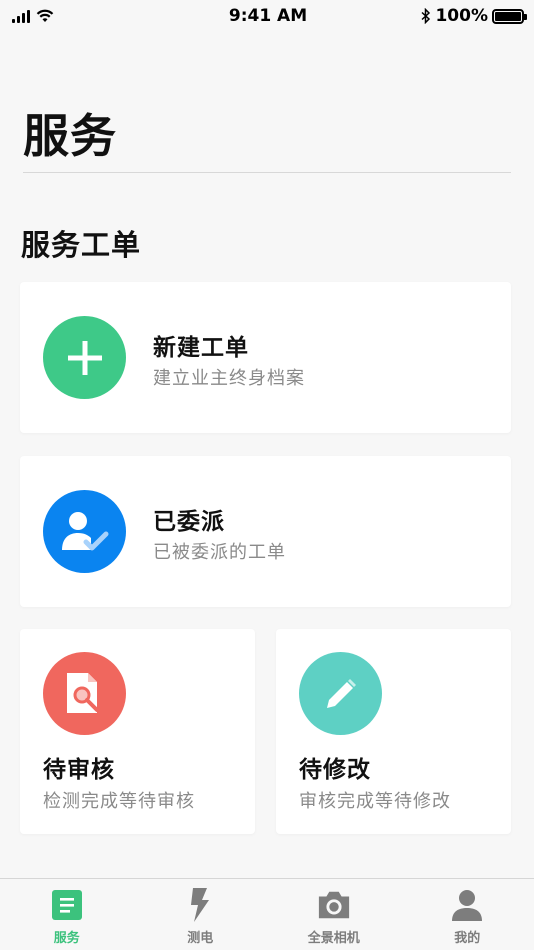 The image size is (534, 950). I want to click on title-divider, so click(267, 172).